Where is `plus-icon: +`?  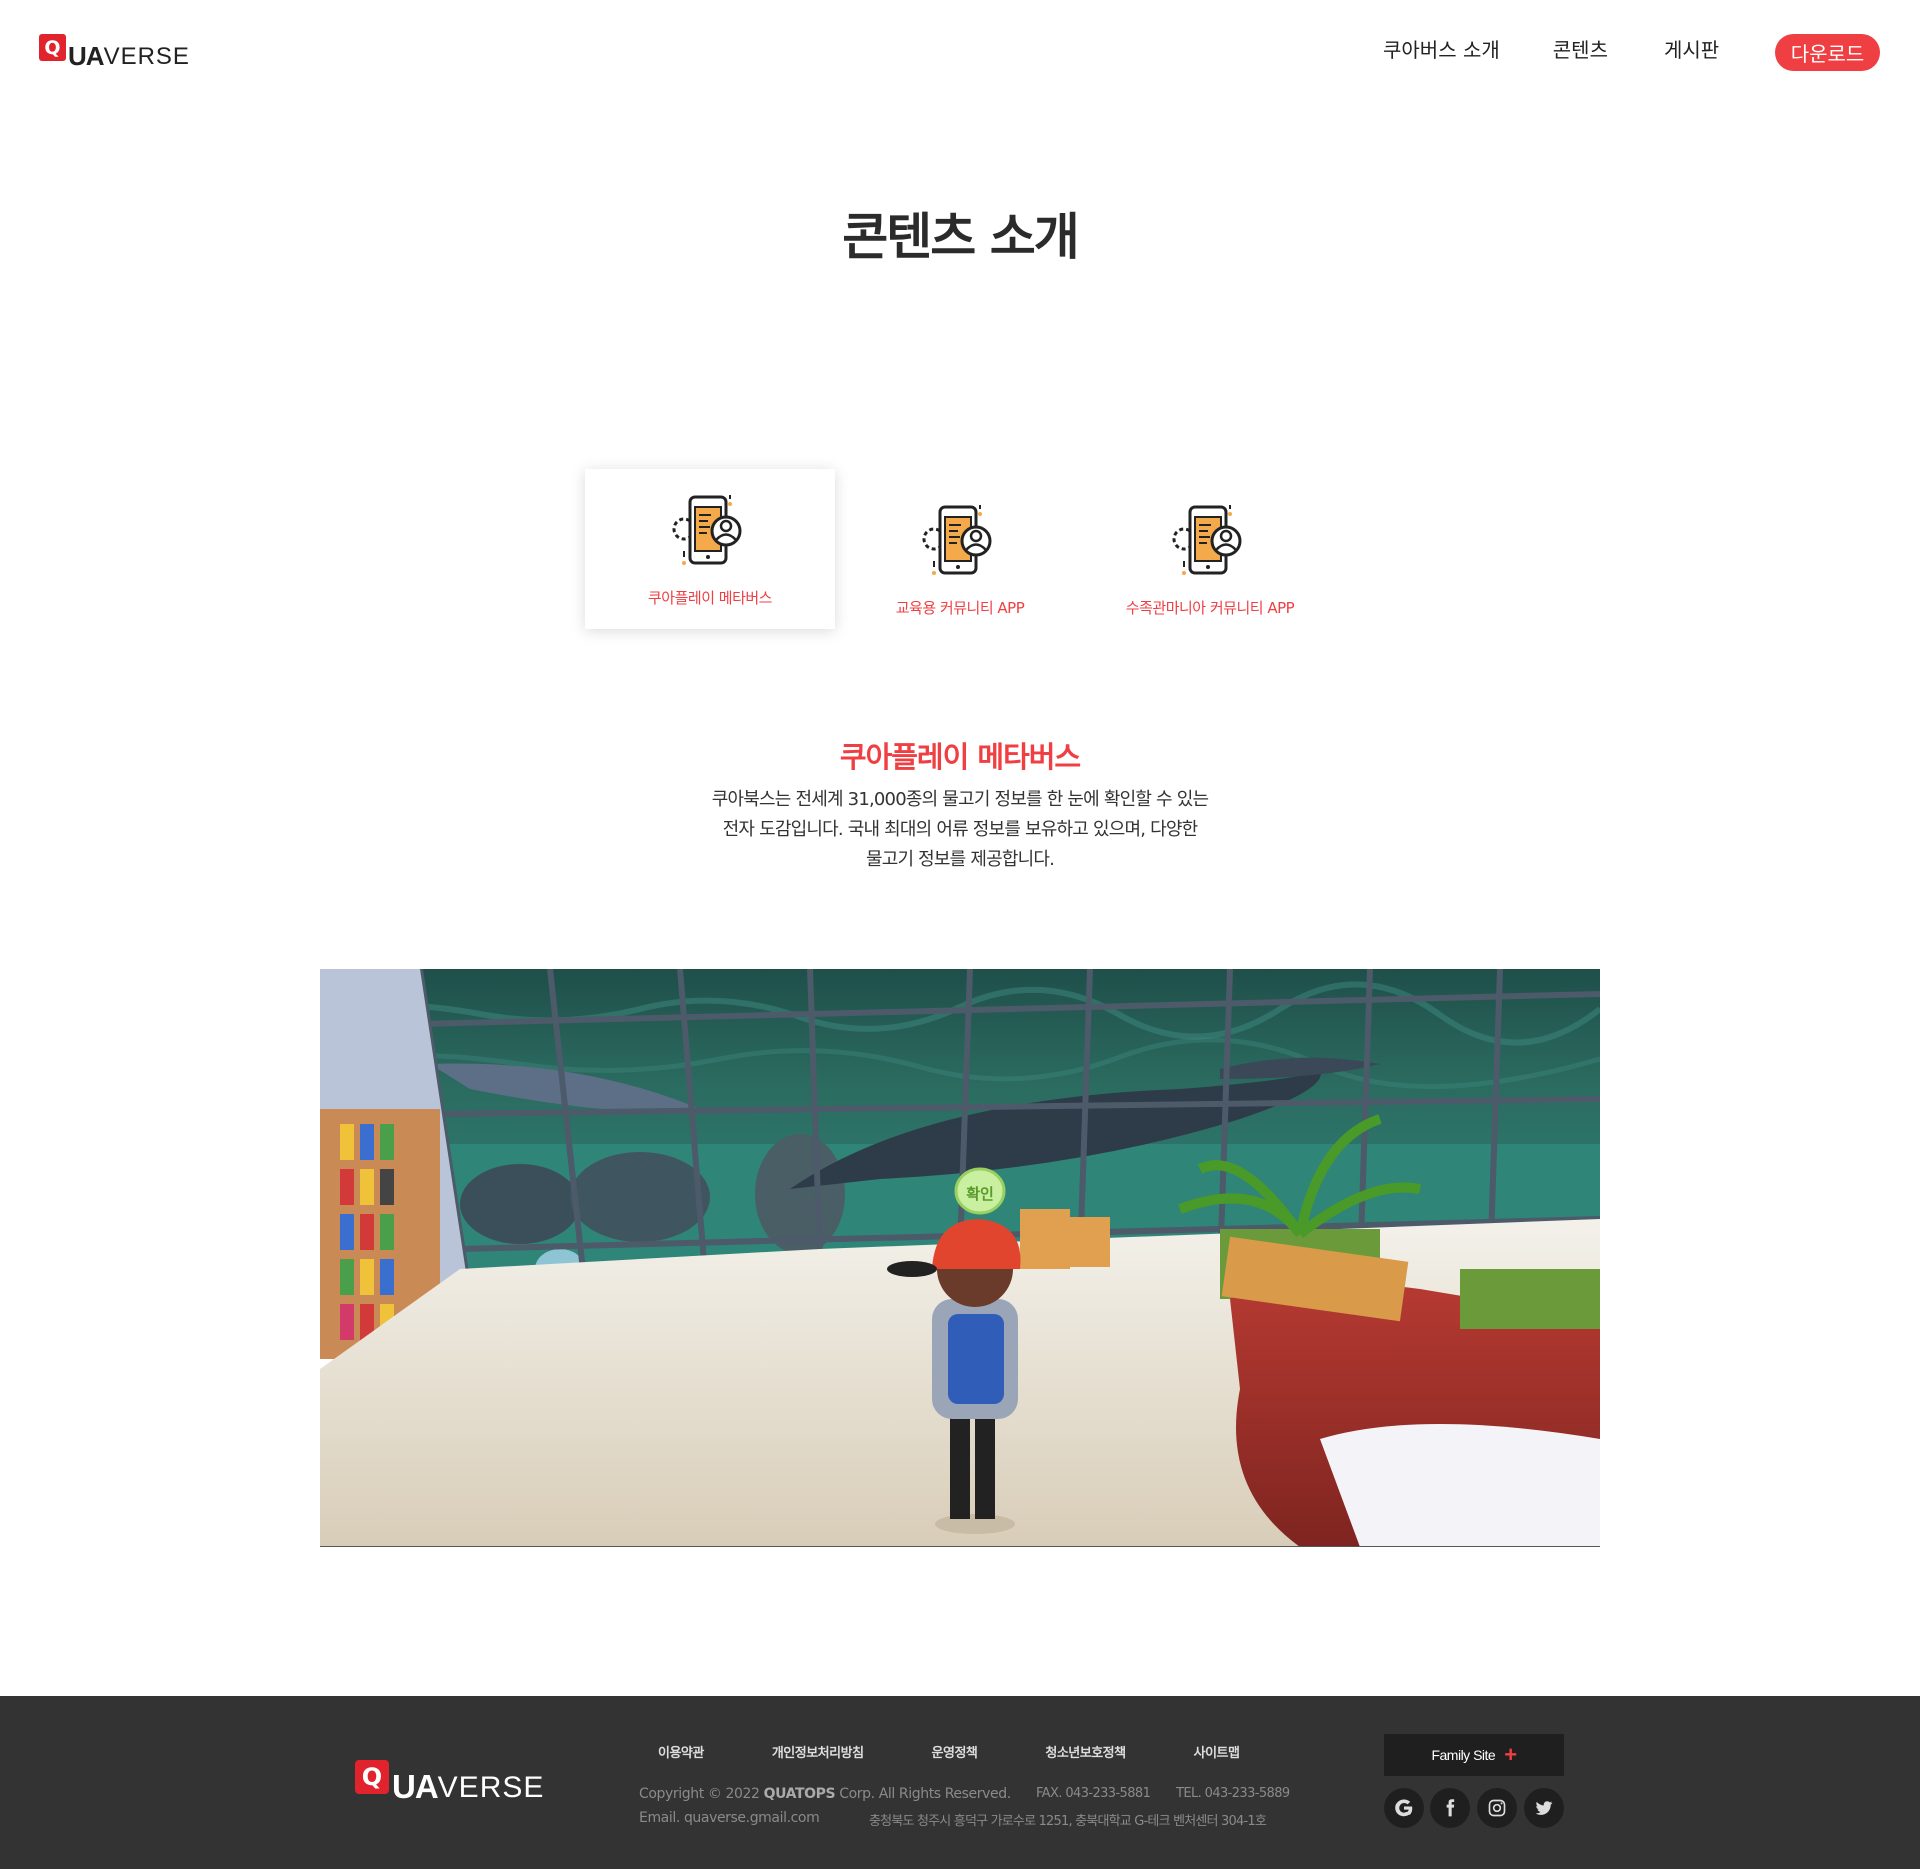 plus-icon: + is located at coordinates (1510, 1754).